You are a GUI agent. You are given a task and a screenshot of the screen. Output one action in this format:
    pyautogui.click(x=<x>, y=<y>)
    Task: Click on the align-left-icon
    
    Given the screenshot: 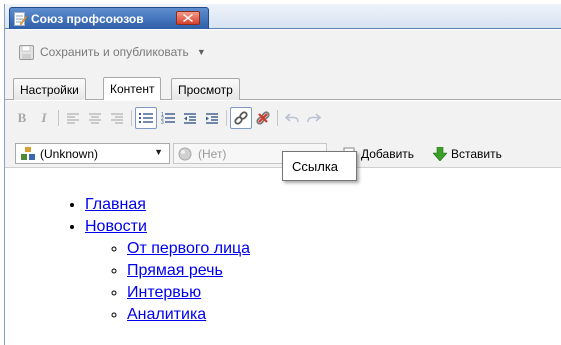 What is the action you would take?
    pyautogui.click(x=73, y=118)
    